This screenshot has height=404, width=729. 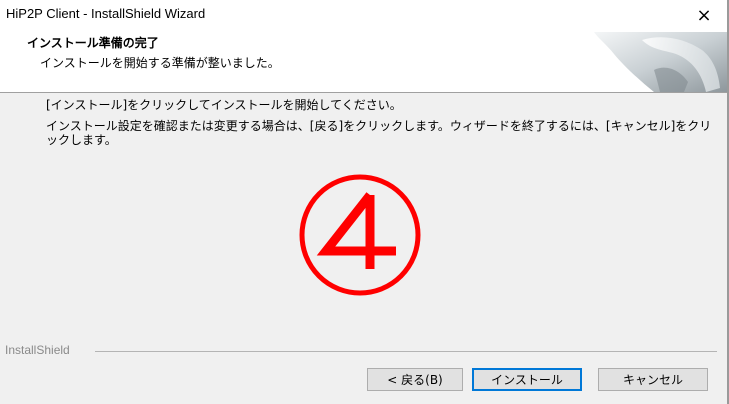 I want to click on close-icon: ×, so click(x=704, y=15).